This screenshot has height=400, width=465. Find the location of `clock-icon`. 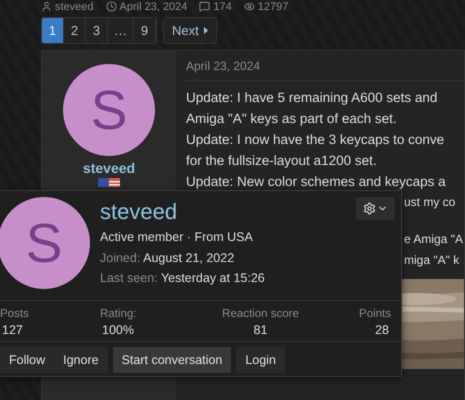

clock-icon is located at coordinates (111, 6).